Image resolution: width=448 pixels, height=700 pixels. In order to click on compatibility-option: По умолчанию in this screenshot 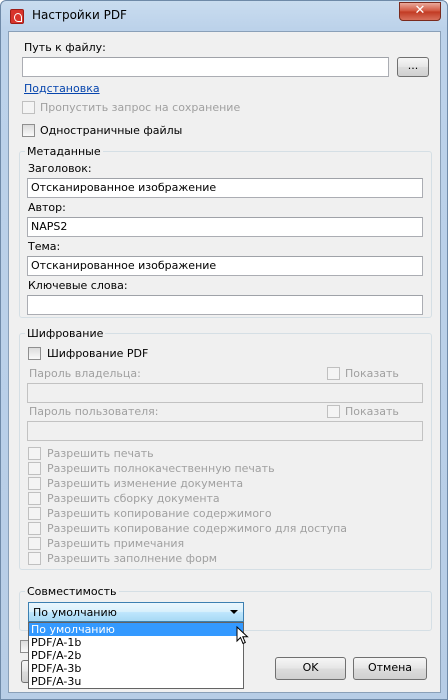, I will do `click(136, 629)`.